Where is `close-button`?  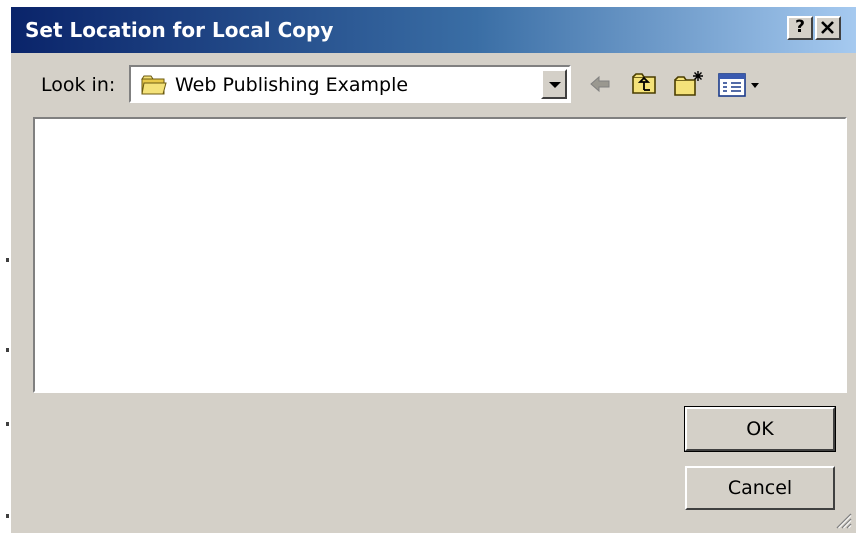 close-button is located at coordinates (828, 28).